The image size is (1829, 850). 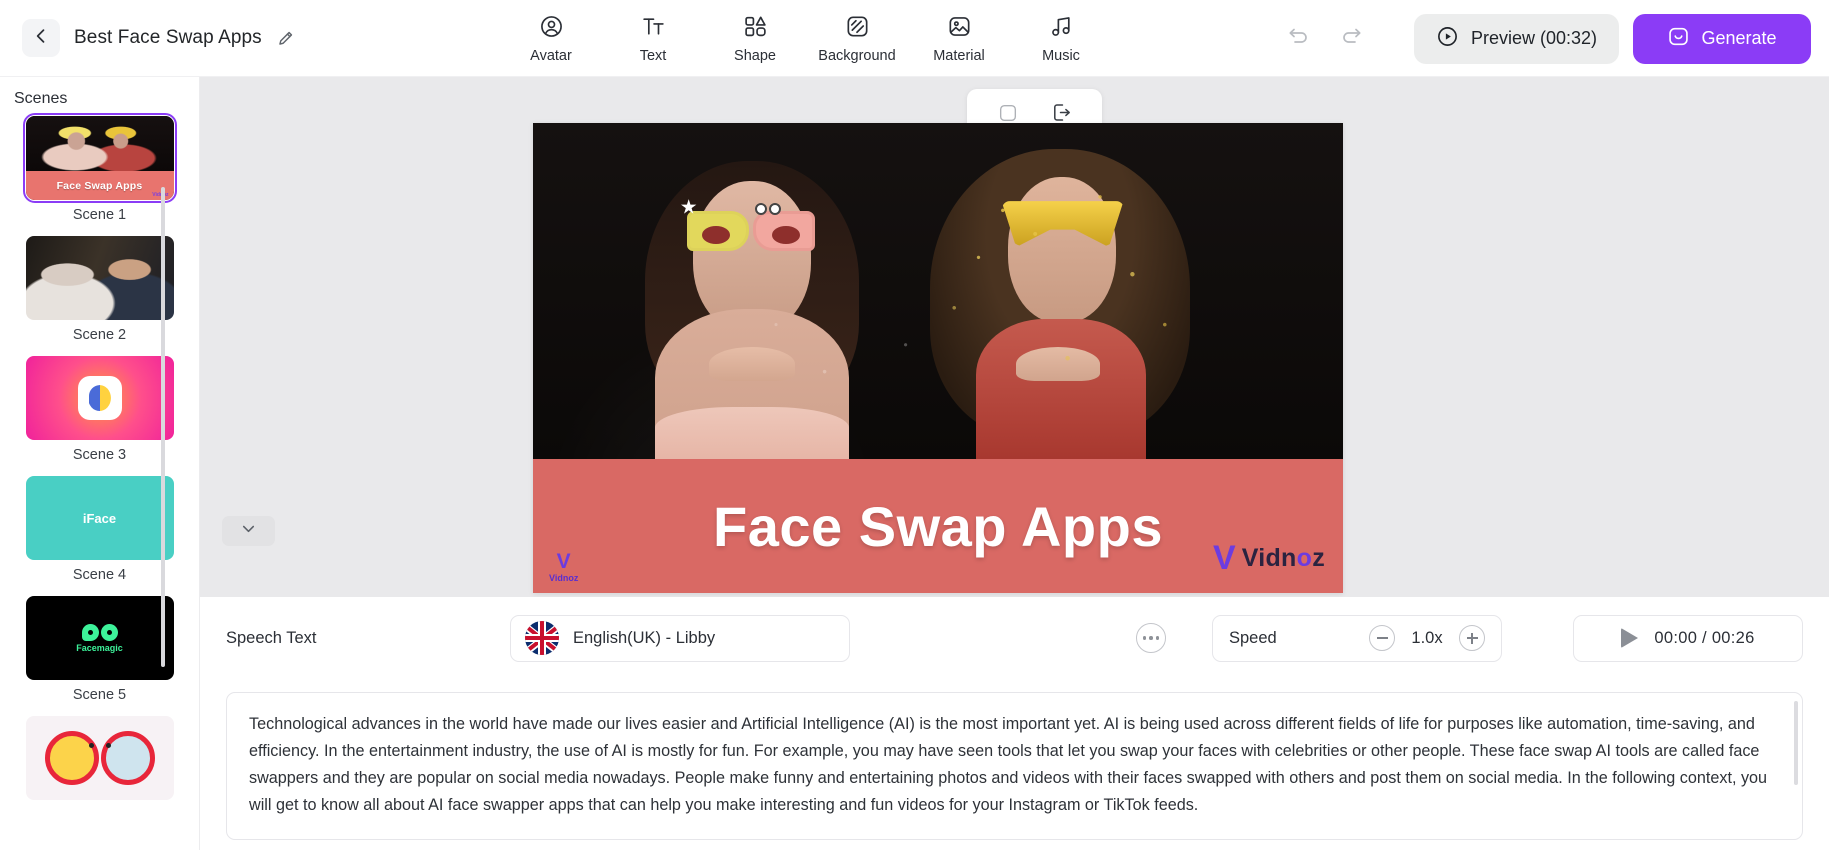 I want to click on voice-selector: English(UK) - Libby, so click(x=680, y=638).